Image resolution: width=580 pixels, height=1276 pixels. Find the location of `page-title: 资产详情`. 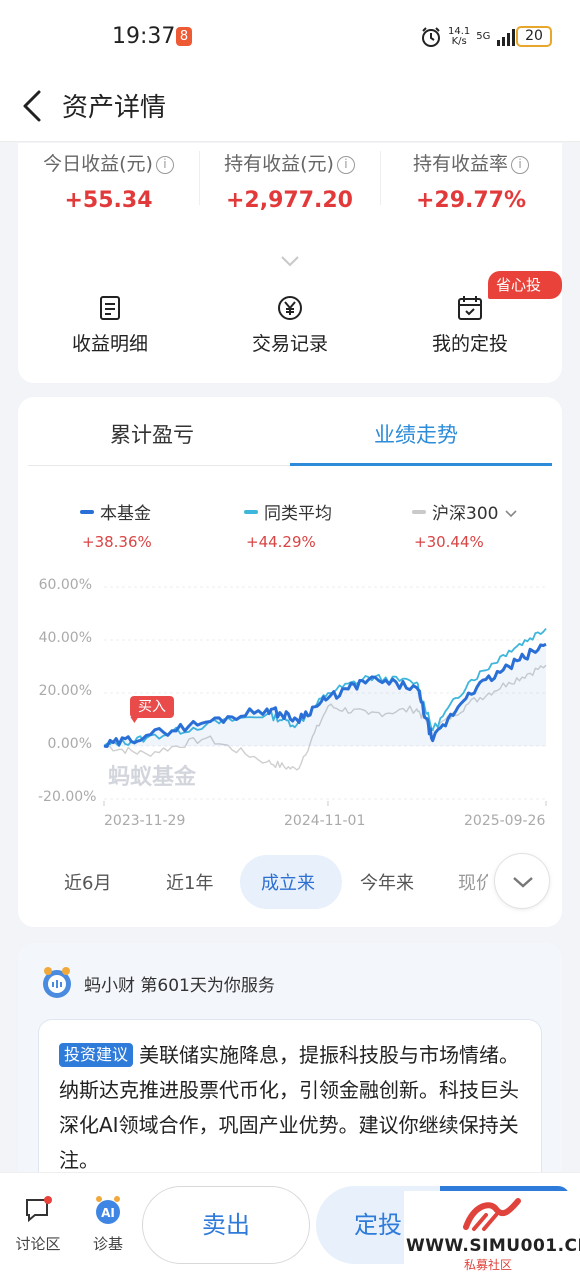

page-title: 资产详情 is located at coordinates (114, 108).